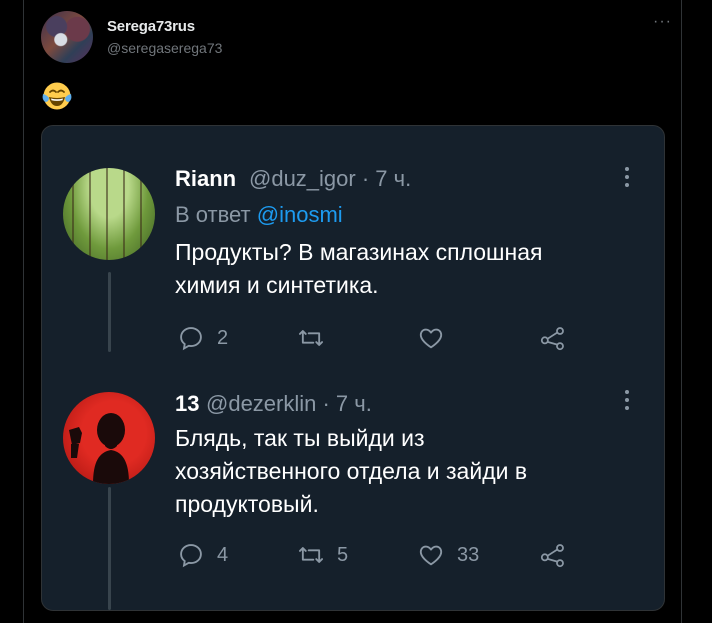 This screenshot has height=623, width=712. What do you see at coordinates (359, 252) in the screenshot?
I see `tweet-text-line: Продукты? В магазинах сплошная` at bounding box center [359, 252].